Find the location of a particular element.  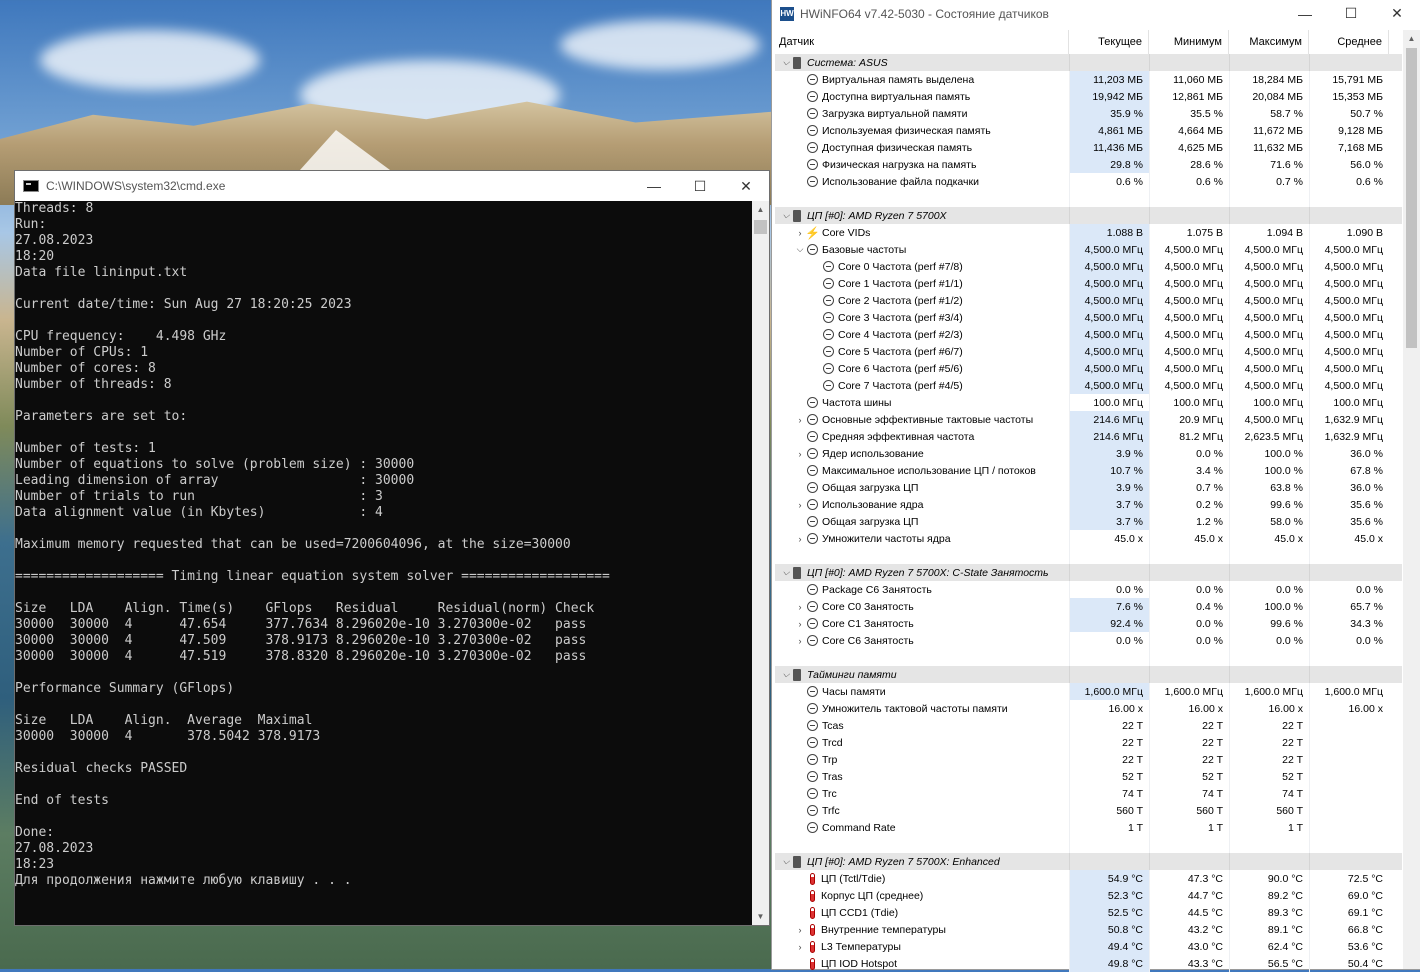

sensor-group-row: ⌵ Тайминги памяти is located at coordinates (1088, 674).